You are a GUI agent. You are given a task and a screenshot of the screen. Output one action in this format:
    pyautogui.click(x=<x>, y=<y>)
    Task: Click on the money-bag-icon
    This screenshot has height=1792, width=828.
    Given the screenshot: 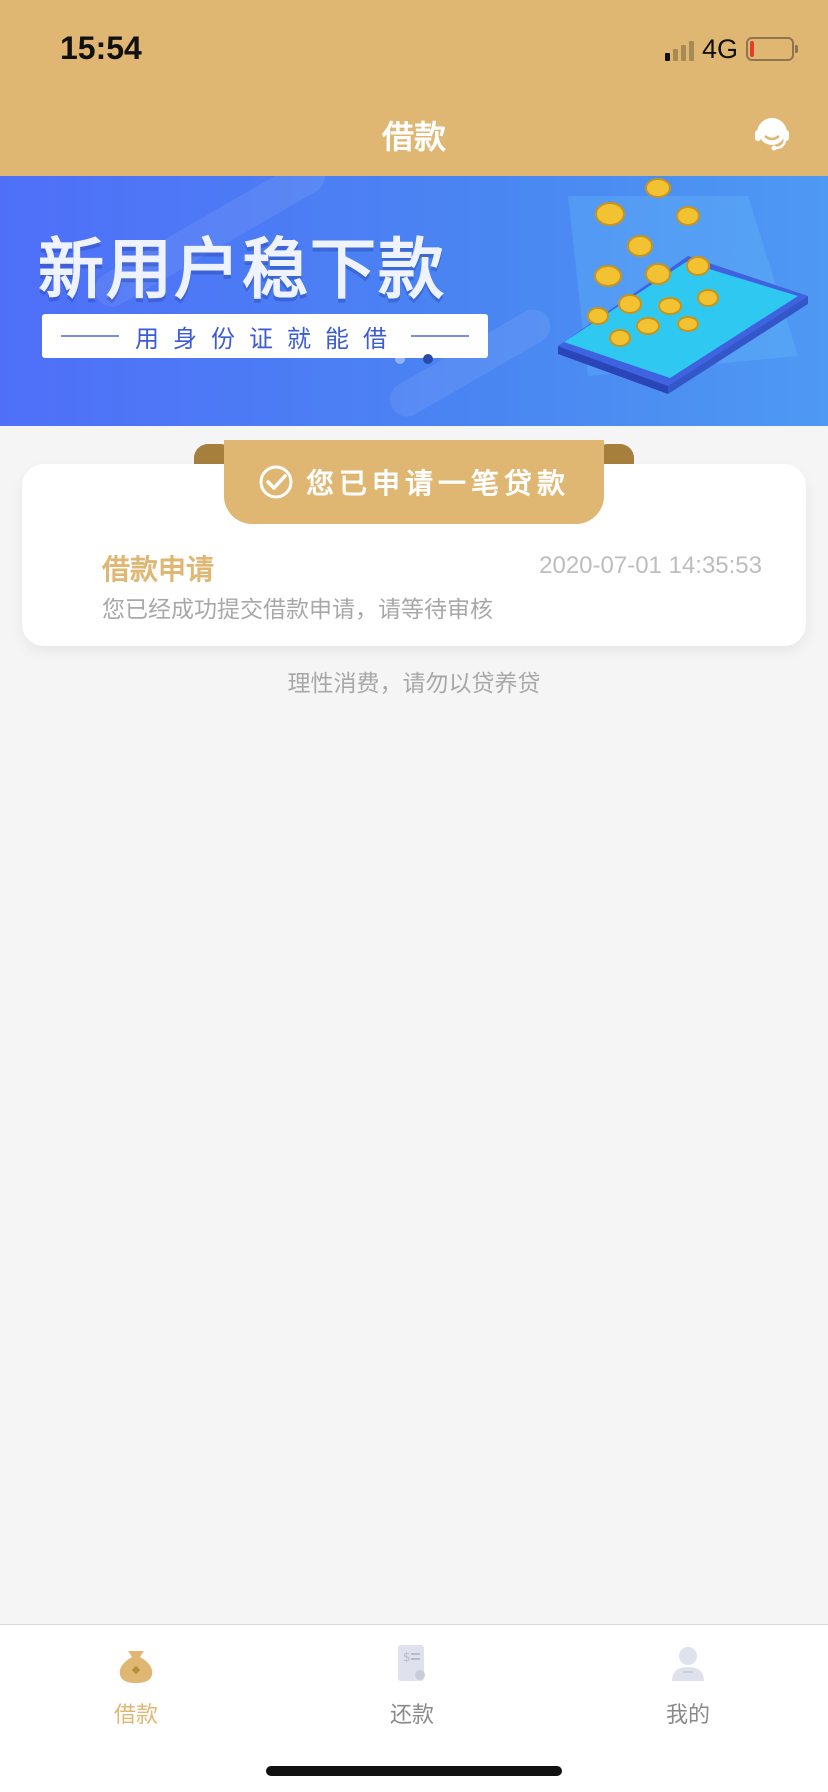 What is the action you would take?
    pyautogui.click(x=136, y=1667)
    